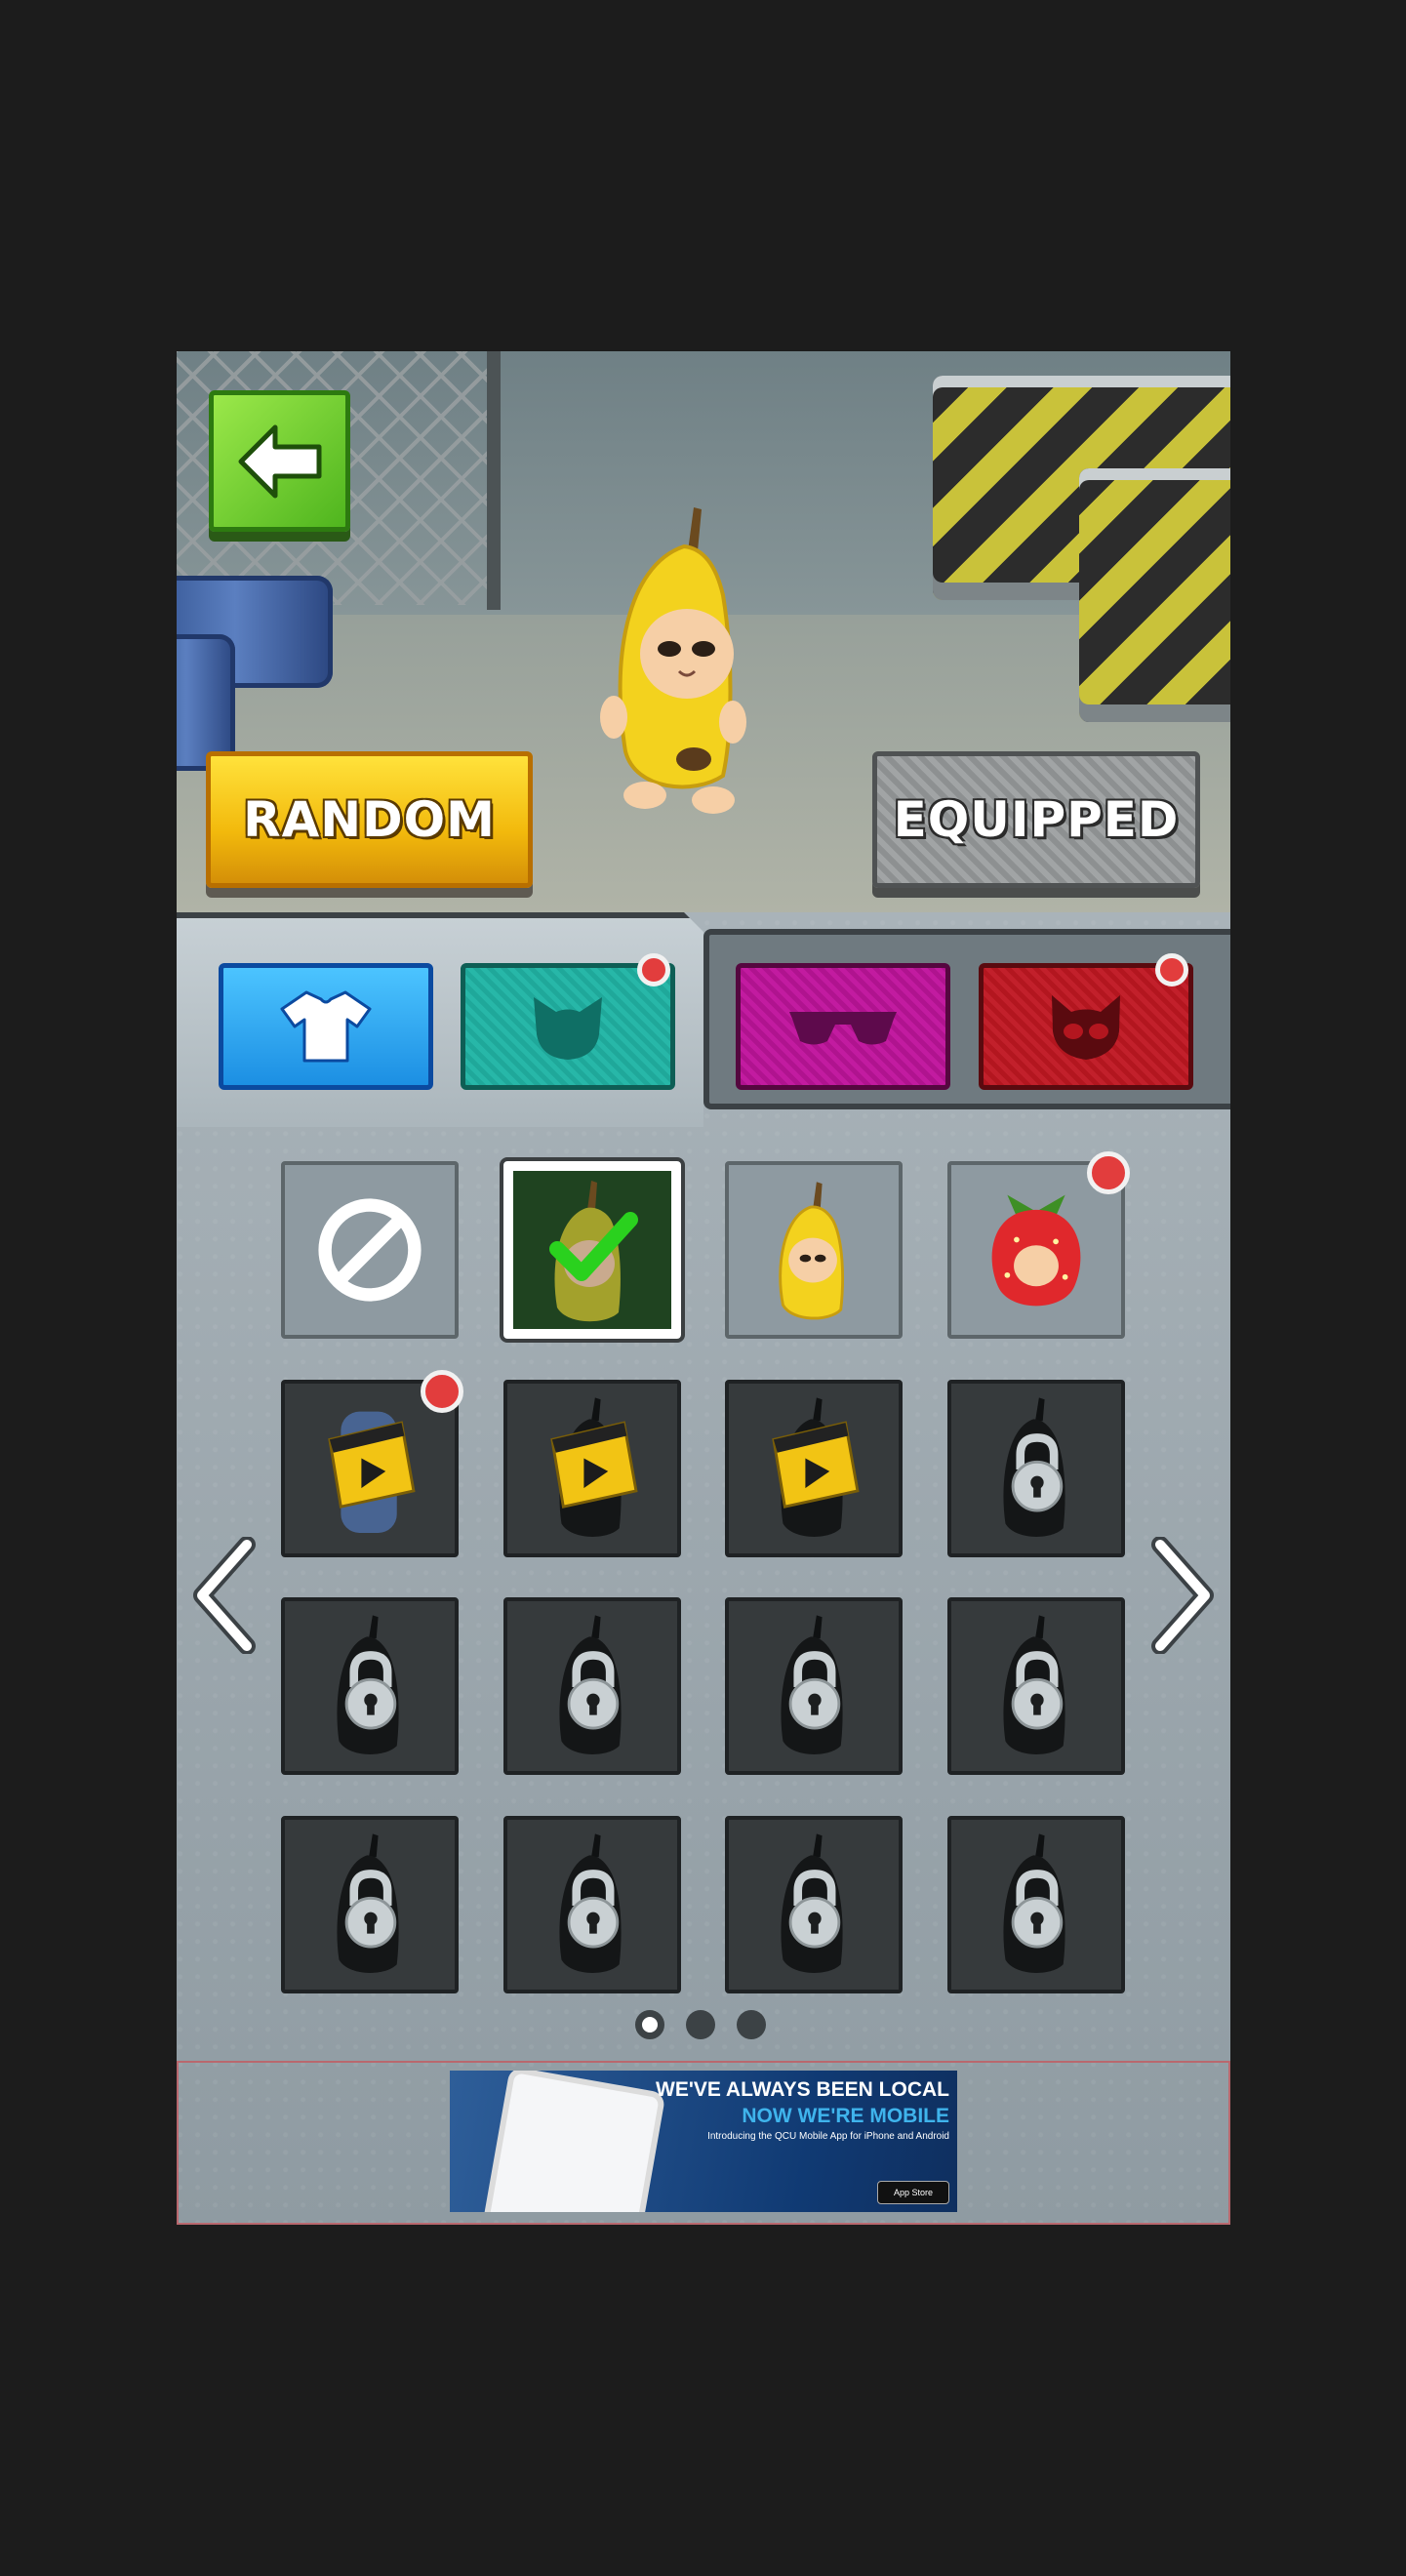 Image resolution: width=1406 pixels, height=2576 pixels. I want to click on slot-banana-selected, so click(592, 1250).